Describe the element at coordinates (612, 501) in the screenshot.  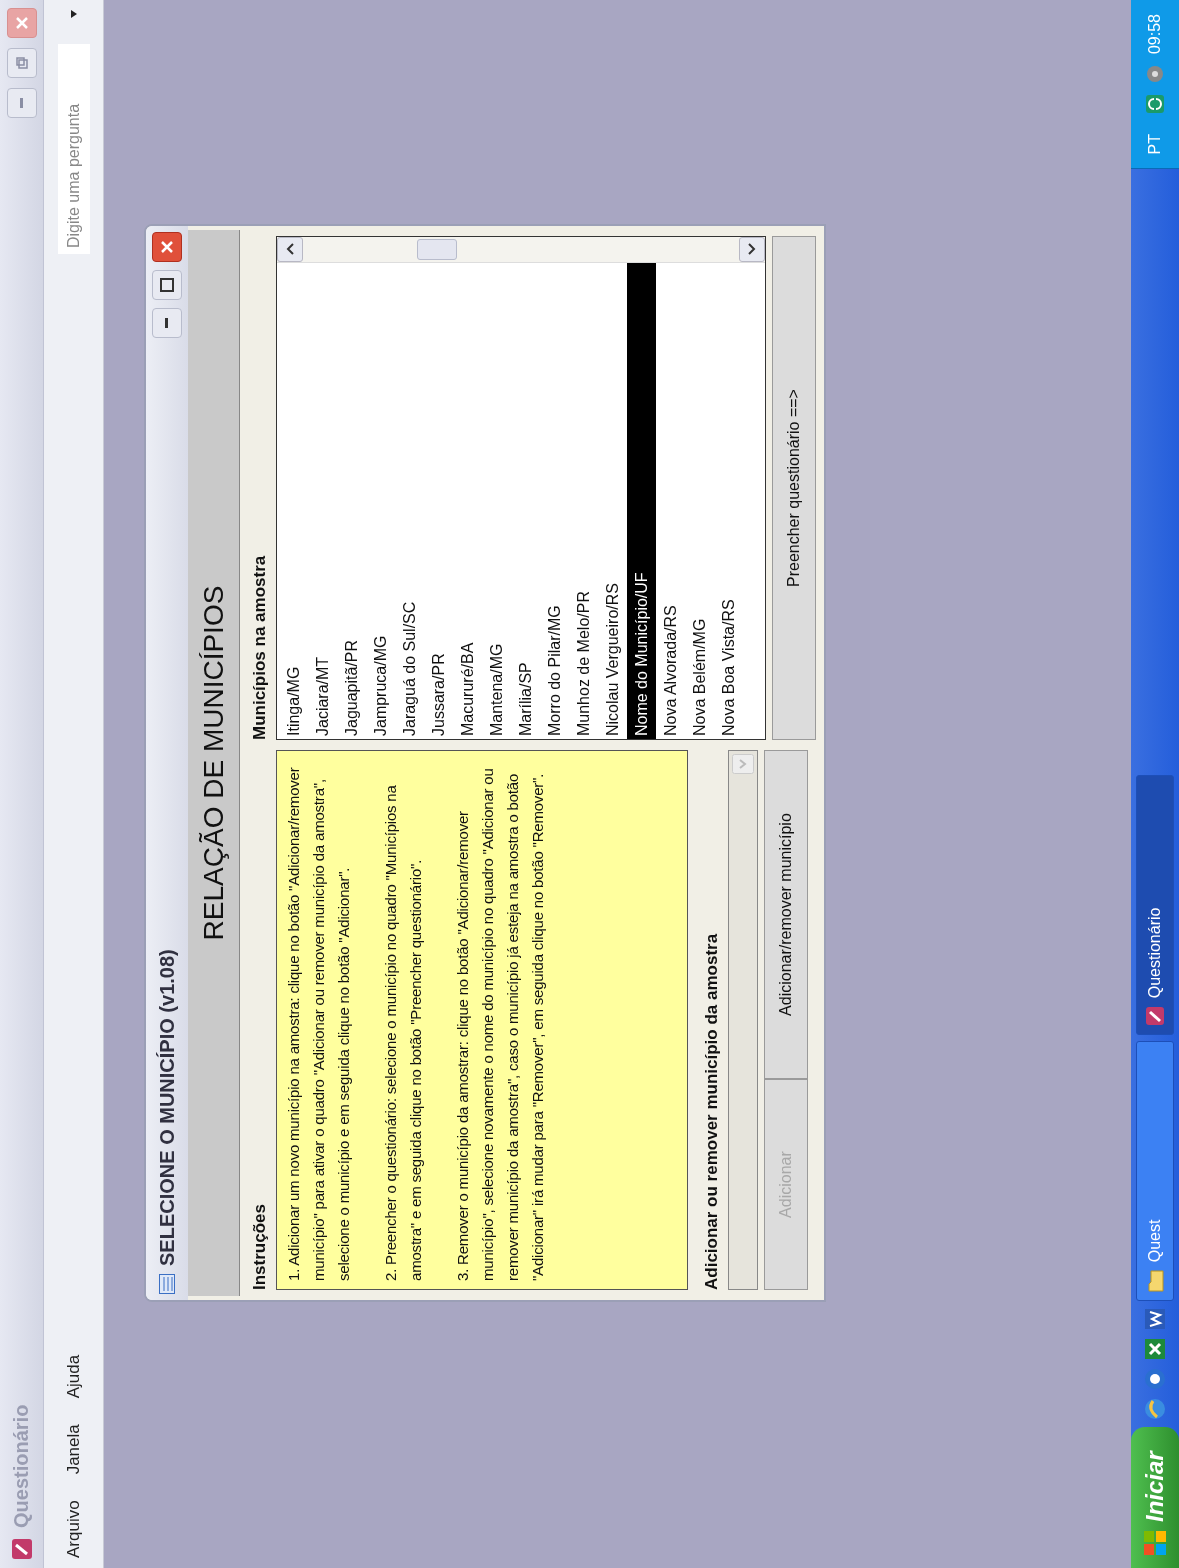
I see `list-item: Nicolau Vergueiro/RS` at that location.